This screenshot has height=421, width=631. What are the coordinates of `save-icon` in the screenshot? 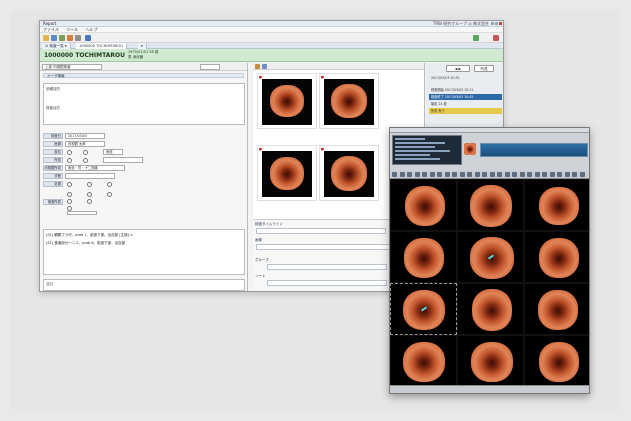 It's located at (54, 38).